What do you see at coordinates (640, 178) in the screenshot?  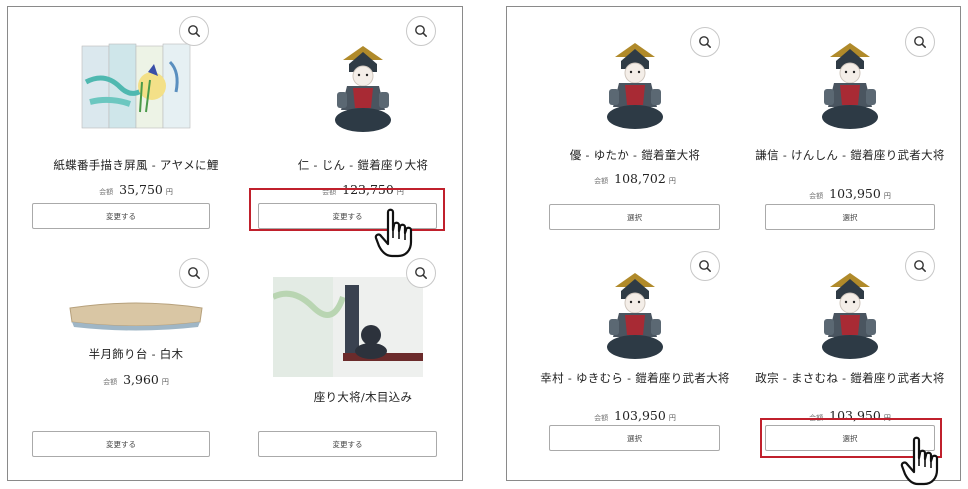 I see `price-amount: 108,702` at bounding box center [640, 178].